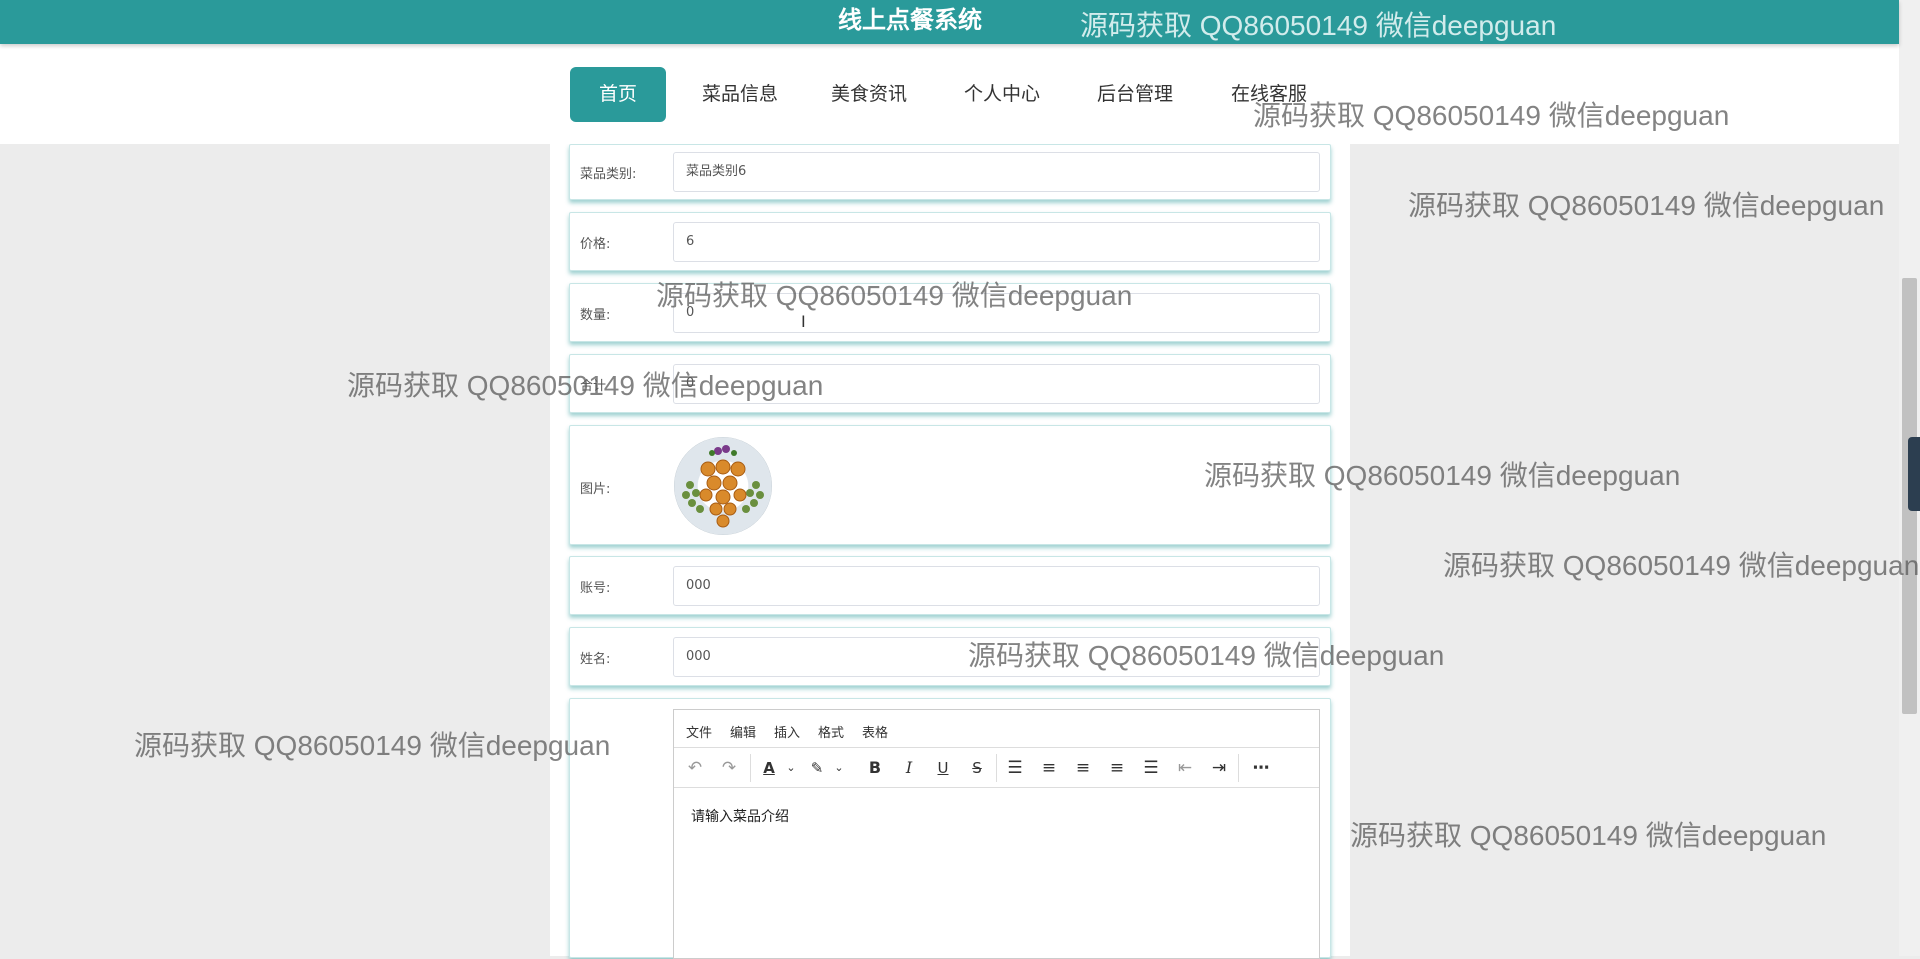 This screenshot has height=959, width=1920. What do you see at coordinates (996, 313) in the screenshot?
I see `quantity-field: 0` at bounding box center [996, 313].